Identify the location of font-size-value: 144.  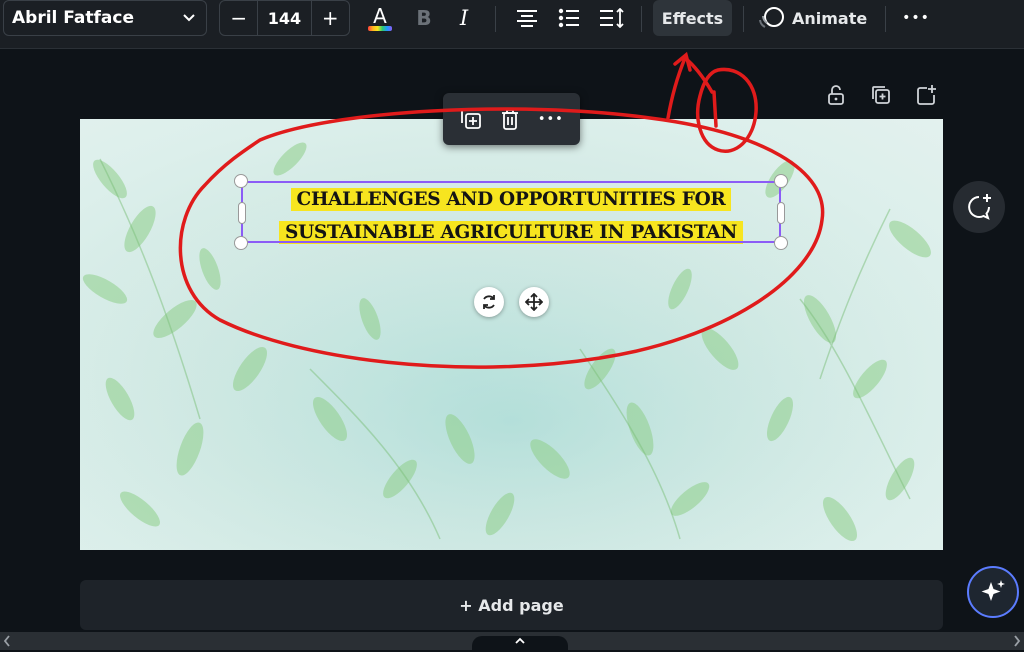
(284, 18).